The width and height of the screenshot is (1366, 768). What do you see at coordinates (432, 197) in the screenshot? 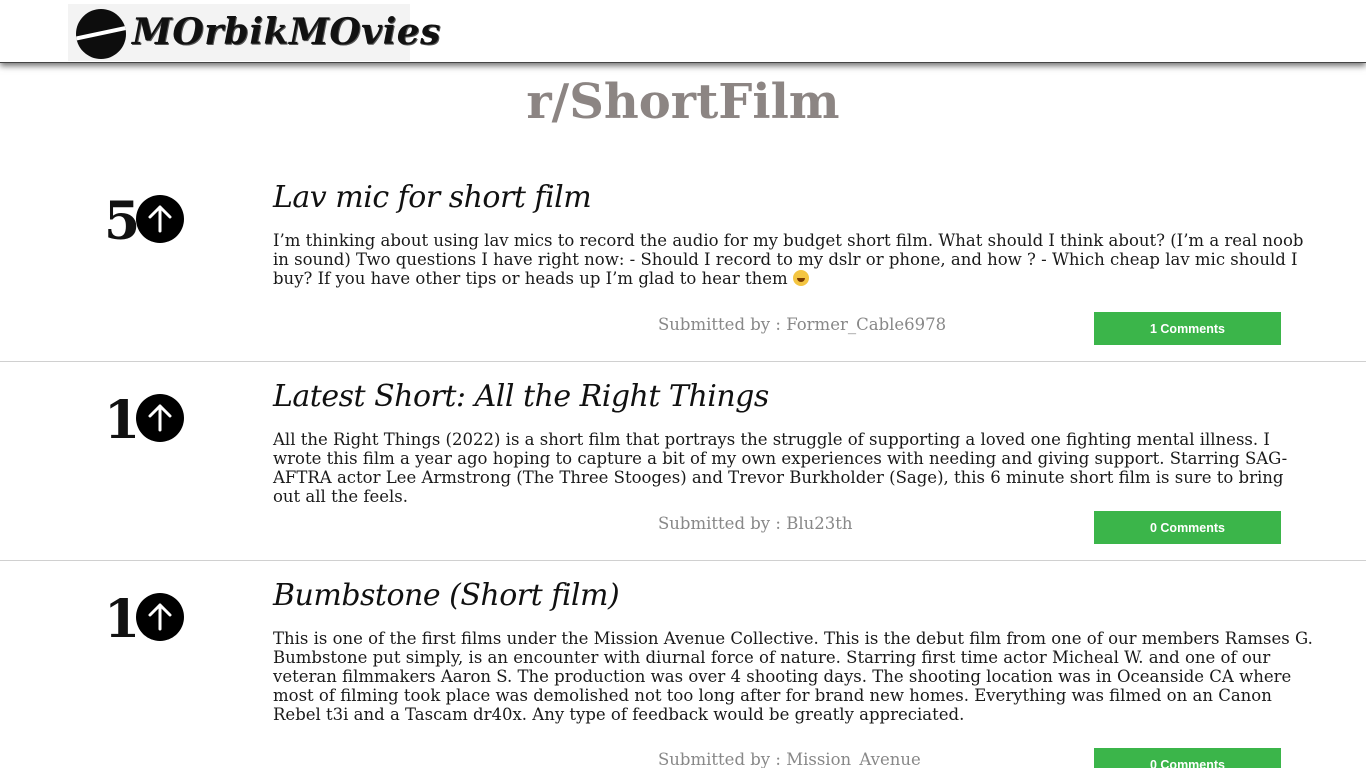
I see `post-title: Lav mic for short film` at bounding box center [432, 197].